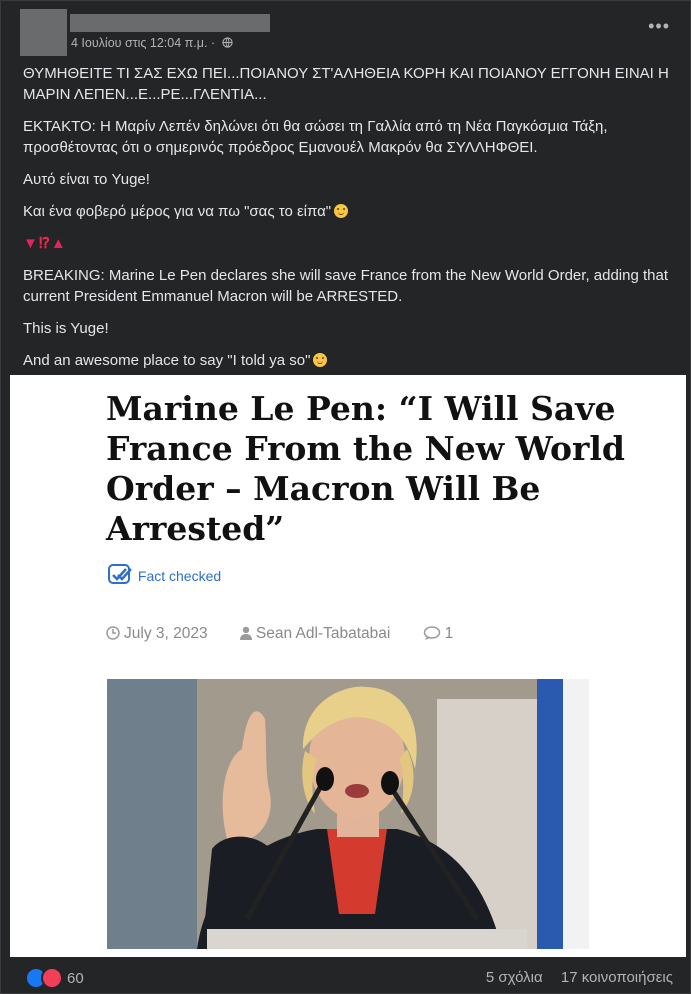 Image resolution: width=691 pixels, height=994 pixels. Describe the element at coordinates (170, 23) in the screenshot. I see `author-name-redacted` at that location.